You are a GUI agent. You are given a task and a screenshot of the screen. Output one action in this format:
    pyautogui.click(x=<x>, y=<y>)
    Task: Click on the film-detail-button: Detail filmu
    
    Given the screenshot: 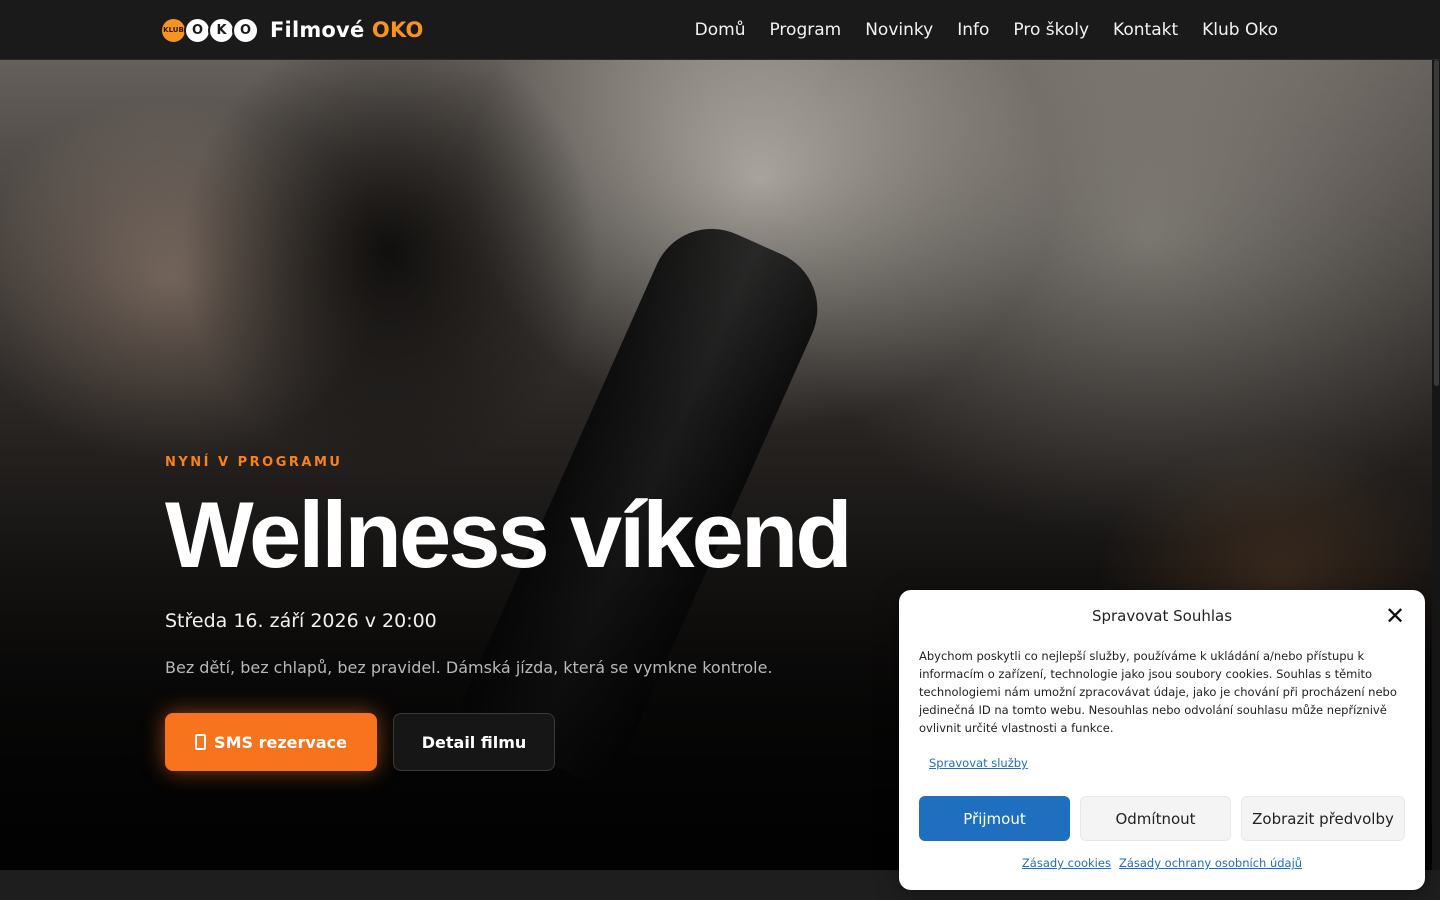 What is the action you would take?
    pyautogui.click(x=474, y=742)
    